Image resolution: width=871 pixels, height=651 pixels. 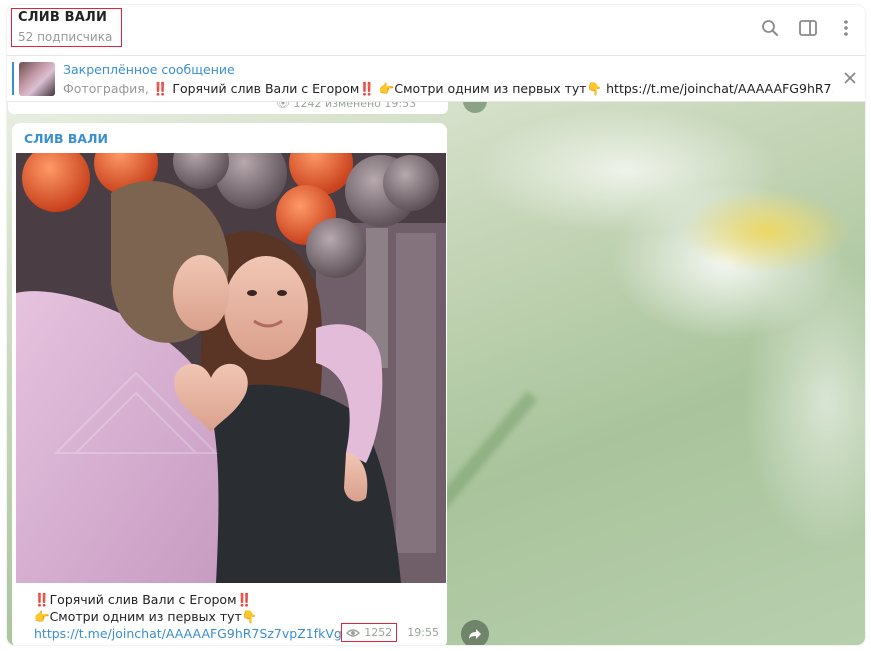 I want to click on header-actions, so click(x=808, y=28).